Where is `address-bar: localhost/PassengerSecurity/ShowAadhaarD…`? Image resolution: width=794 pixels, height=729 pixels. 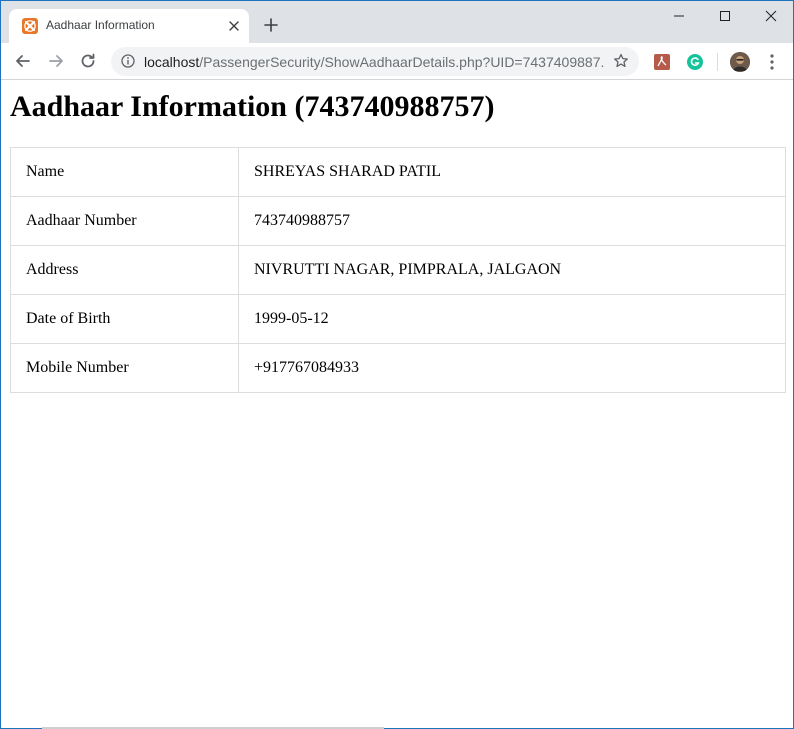
address-bar: localhost/PassengerSecurity/ShowAadhaarD… is located at coordinates (375, 61).